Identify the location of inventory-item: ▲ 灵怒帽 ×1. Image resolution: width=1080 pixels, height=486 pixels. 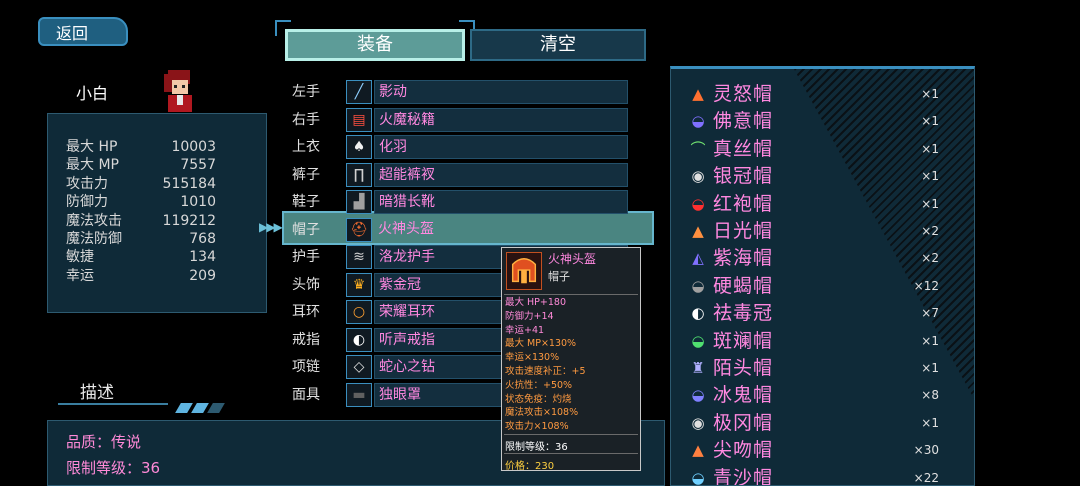
(825, 94).